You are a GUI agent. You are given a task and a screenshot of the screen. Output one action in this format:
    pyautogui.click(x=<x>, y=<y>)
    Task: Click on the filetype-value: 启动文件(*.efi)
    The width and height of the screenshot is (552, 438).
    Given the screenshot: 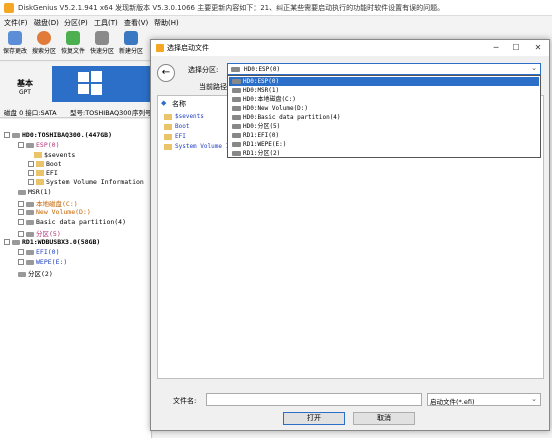 What is the action you would take?
    pyautogui.click(x=452, y=402)
    